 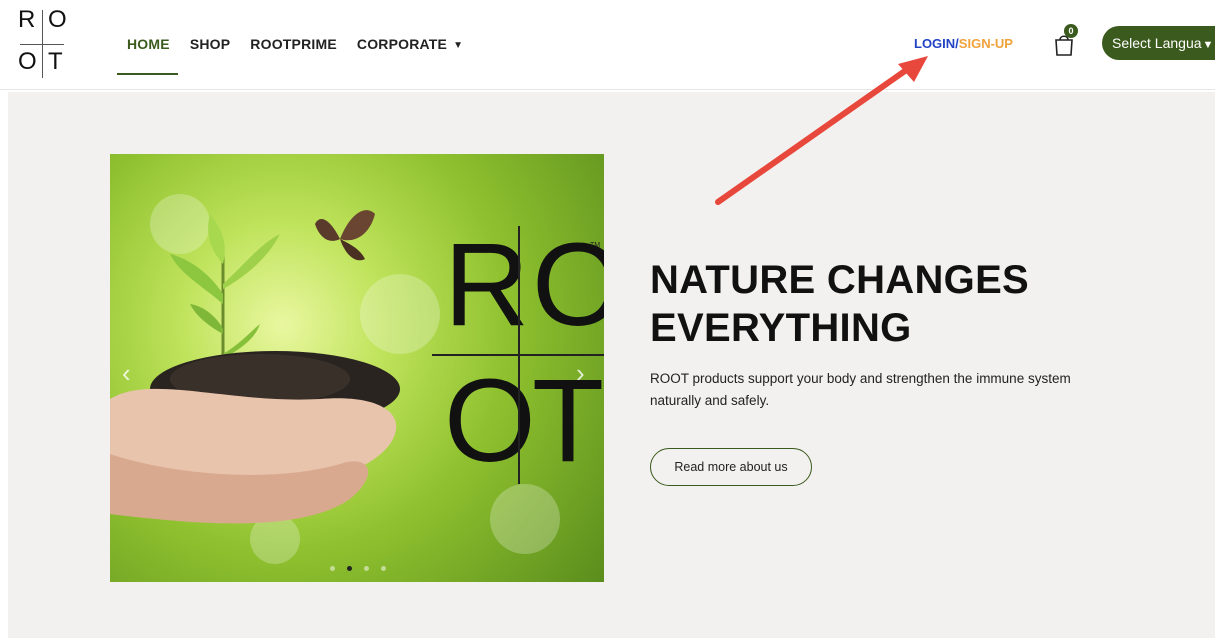 I want to click on hero-title-line-2: EVERYTHING, so click(x=781, y=328).